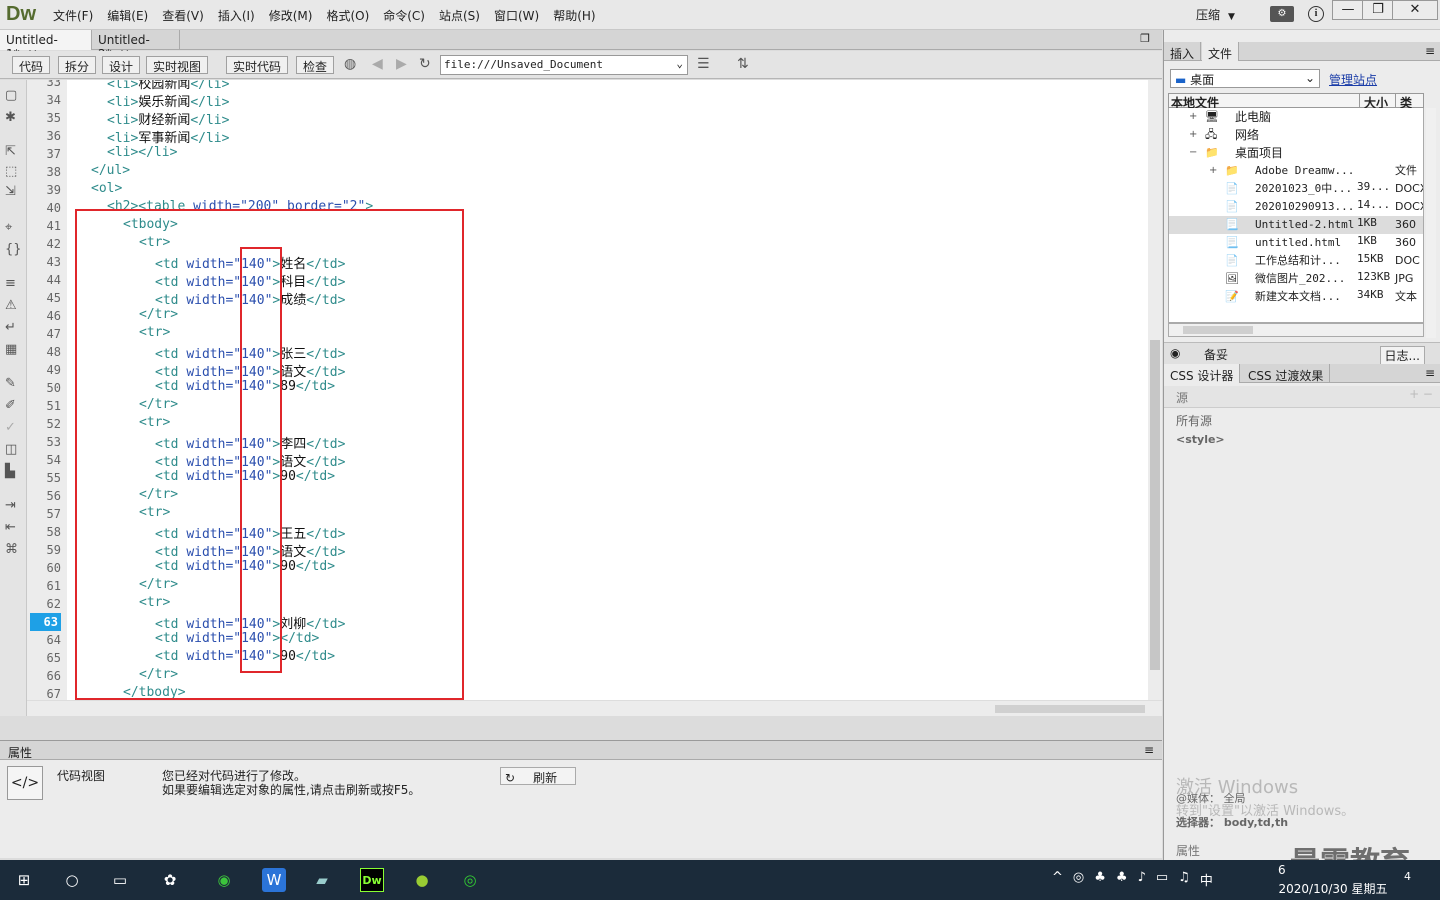  I want to click on tab-files: 文件, so click(1221, 51).